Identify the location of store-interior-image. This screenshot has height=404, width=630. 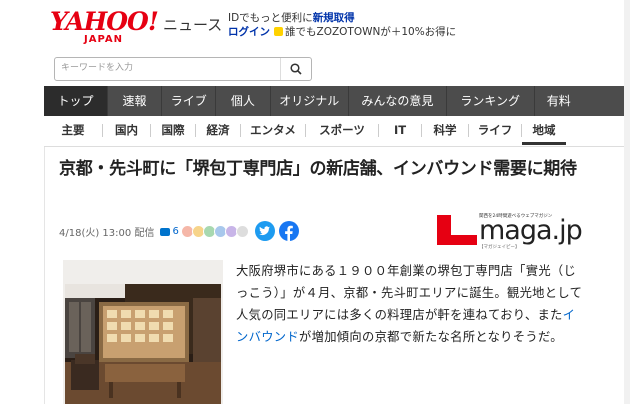
(143, 344).